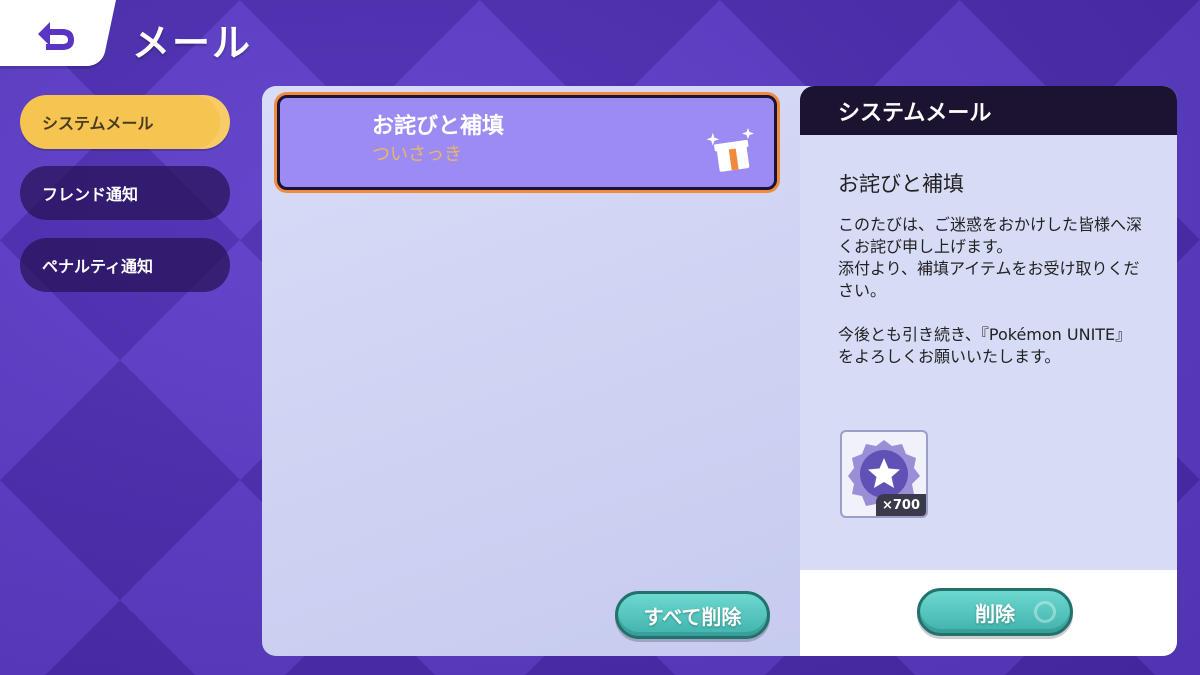 The image size is (1200, 675). What do you see at coordinates (527, 142) in the screenshot?
I see `mail-list-item: お詫びと補填 ついさっき` at bounding box center [527, 142].